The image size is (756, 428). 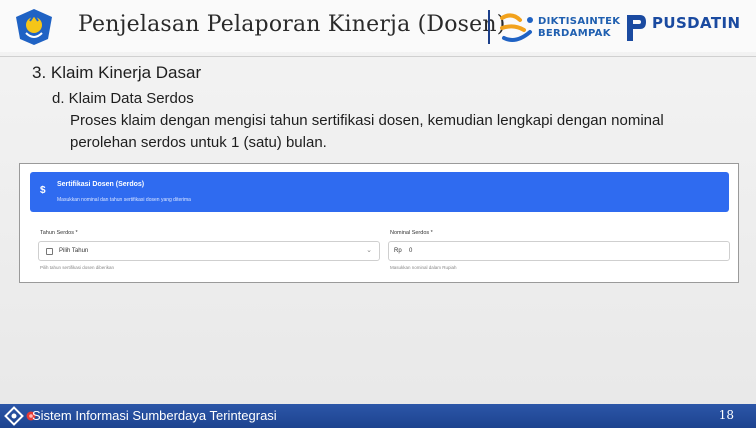 What do you see at coordinates (154, 415) in the screenshot?
I see `footer-system-name: Sistem Informasi Sumberdaya Terintegrasi` at bounding box center [154, 415].